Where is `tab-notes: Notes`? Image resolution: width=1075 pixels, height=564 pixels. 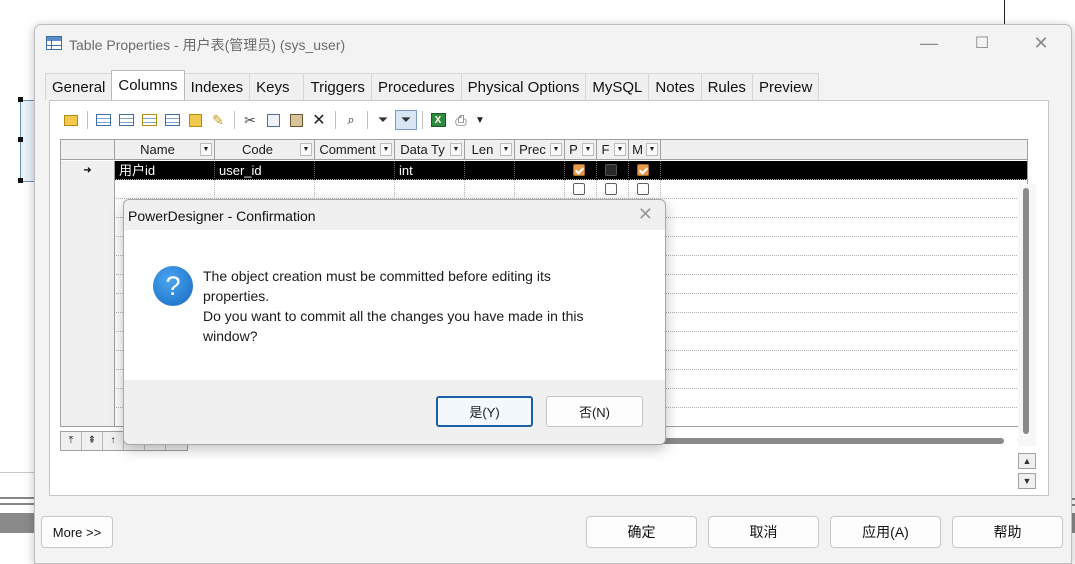 tab-notes: Notes is located at coordinates (675, 86).